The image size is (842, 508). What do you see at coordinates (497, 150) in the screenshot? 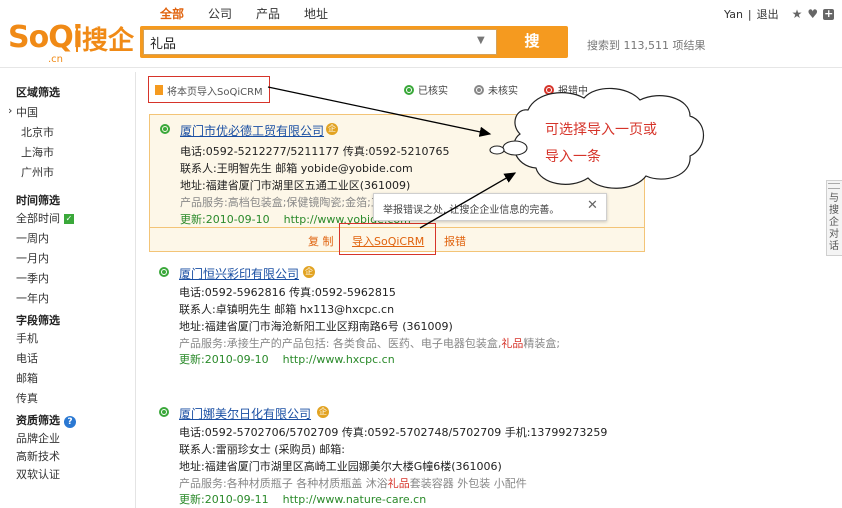
I see `callout-bubble-small` at bounding box center [497, 150].